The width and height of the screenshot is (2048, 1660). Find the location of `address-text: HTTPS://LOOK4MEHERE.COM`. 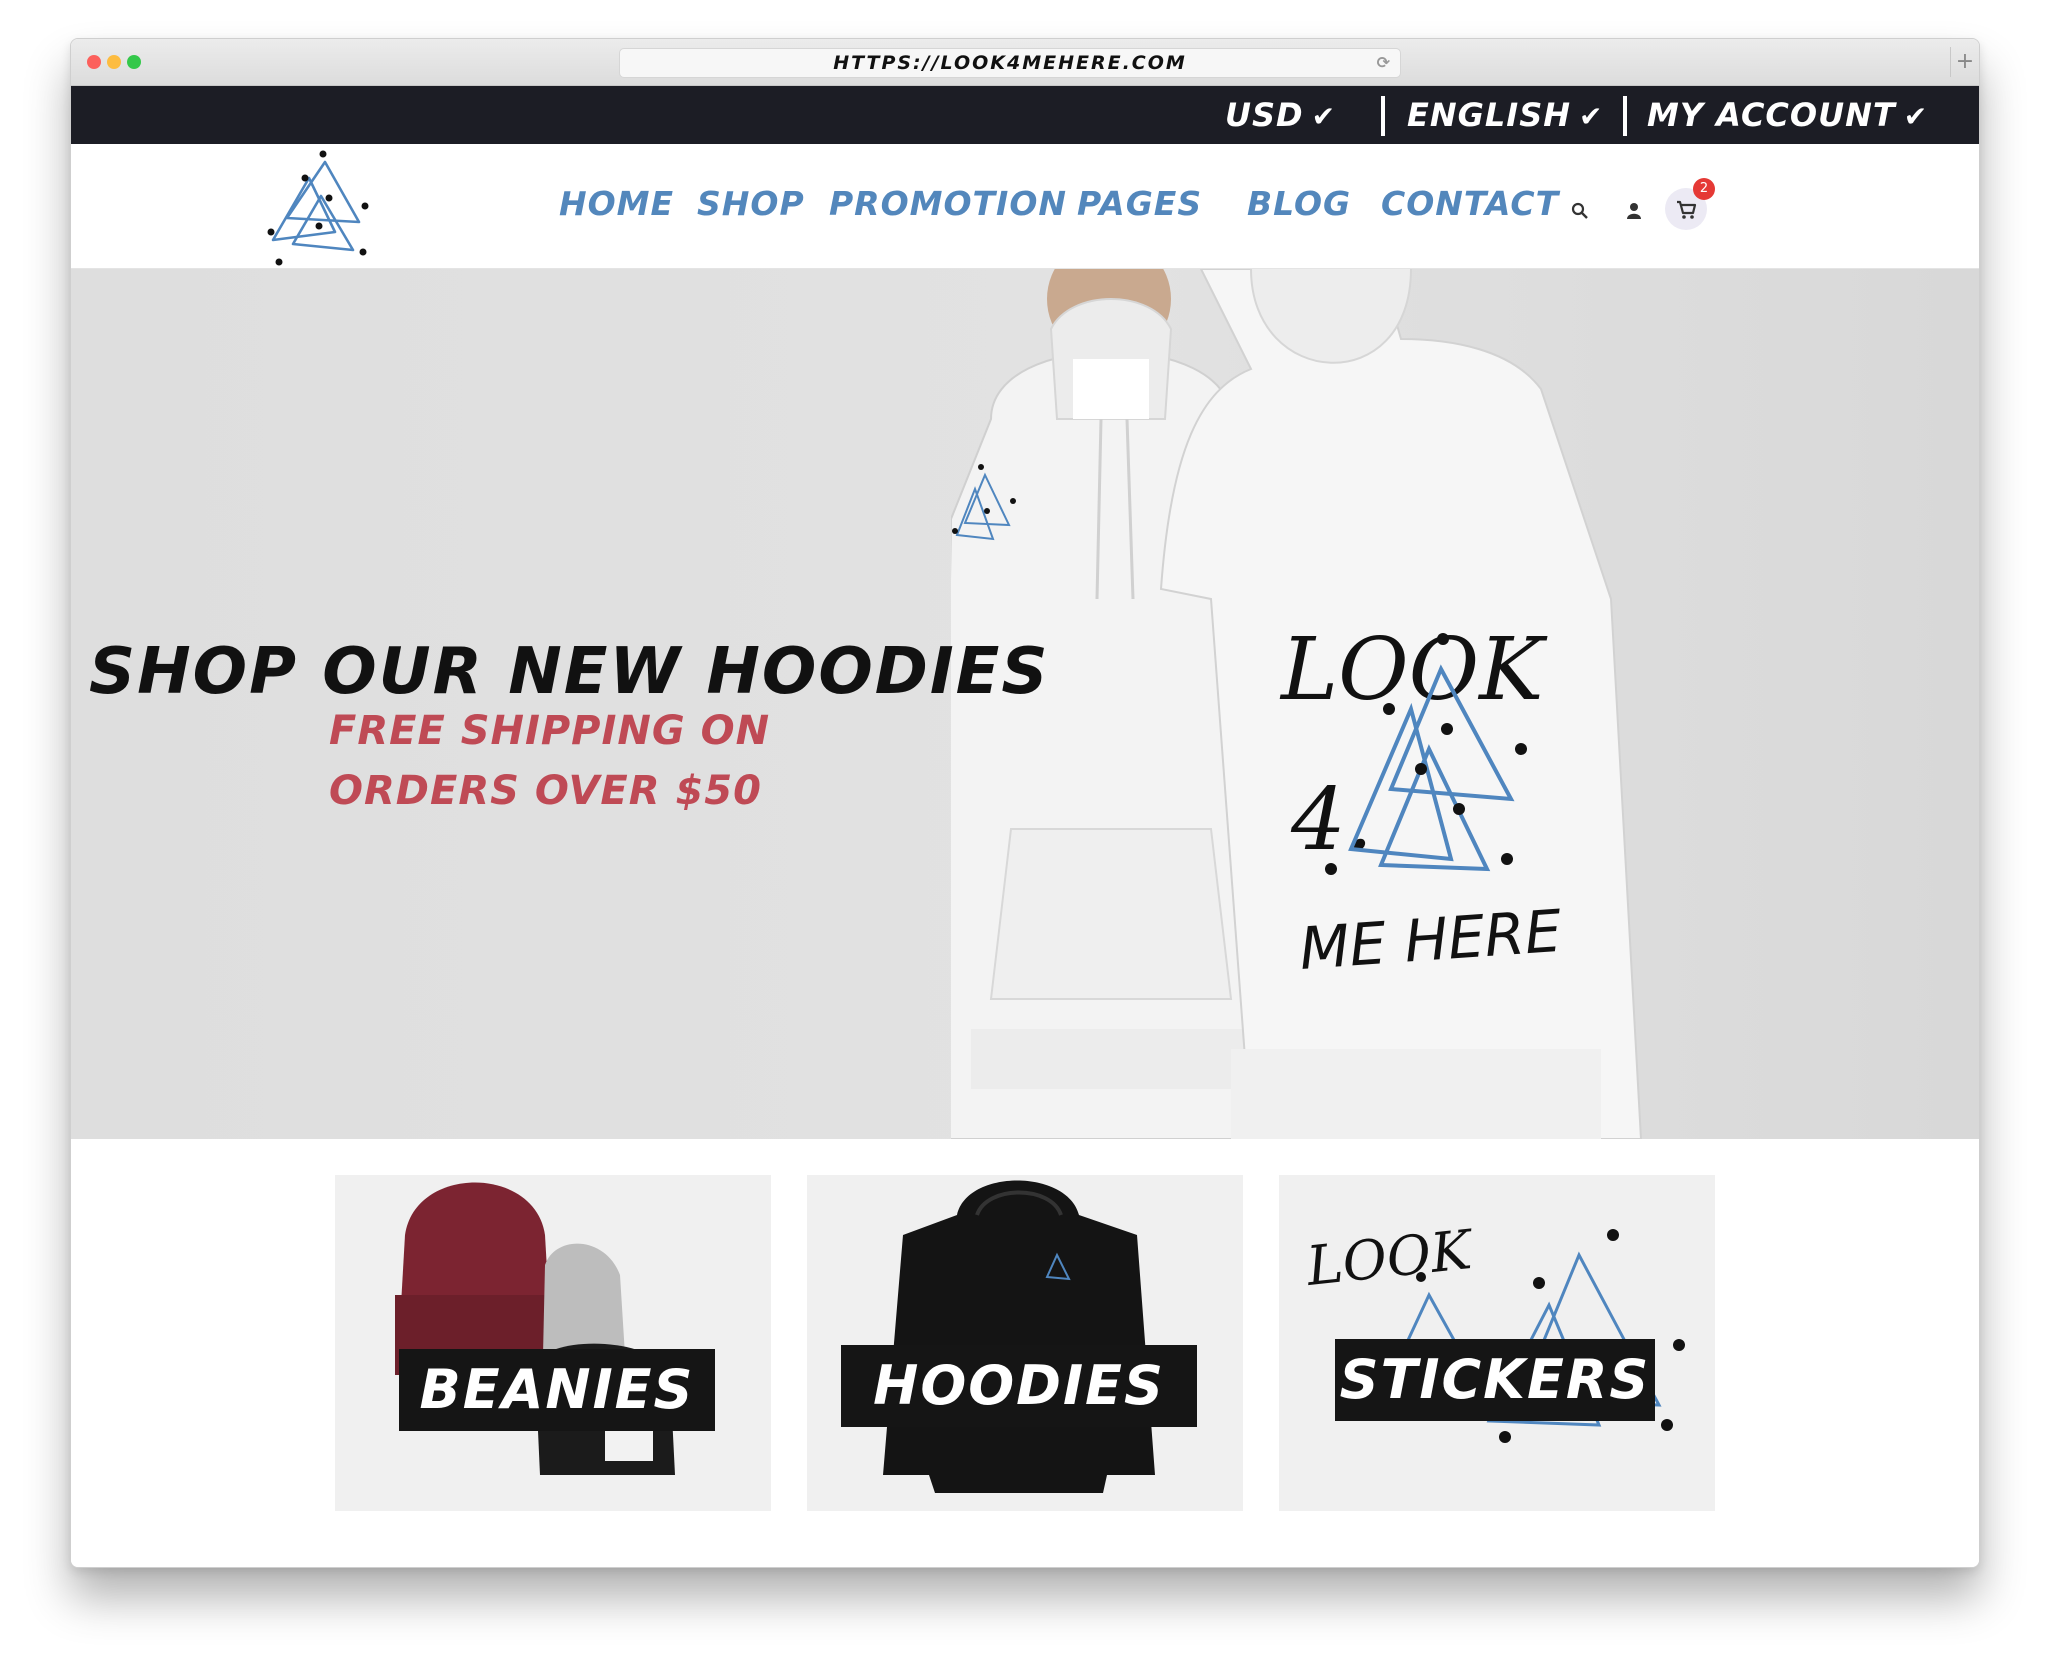

address-text: HTTPS://LOOK4MEHERE.COM is located at coordinates (1010, 63).